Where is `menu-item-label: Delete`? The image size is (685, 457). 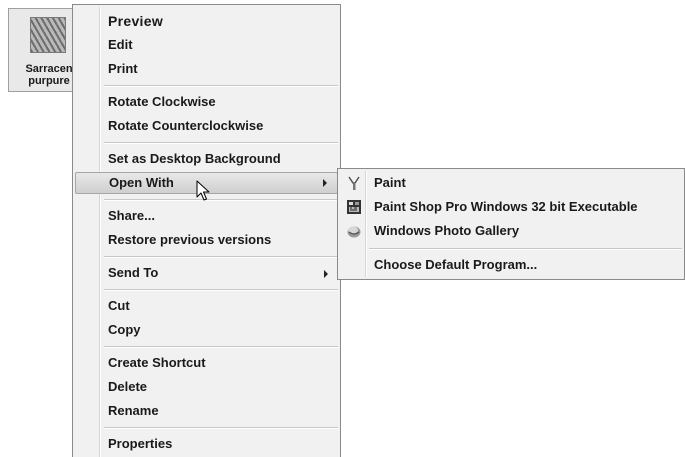 menu-item-label: Delete is located at coordinates (128, 386).